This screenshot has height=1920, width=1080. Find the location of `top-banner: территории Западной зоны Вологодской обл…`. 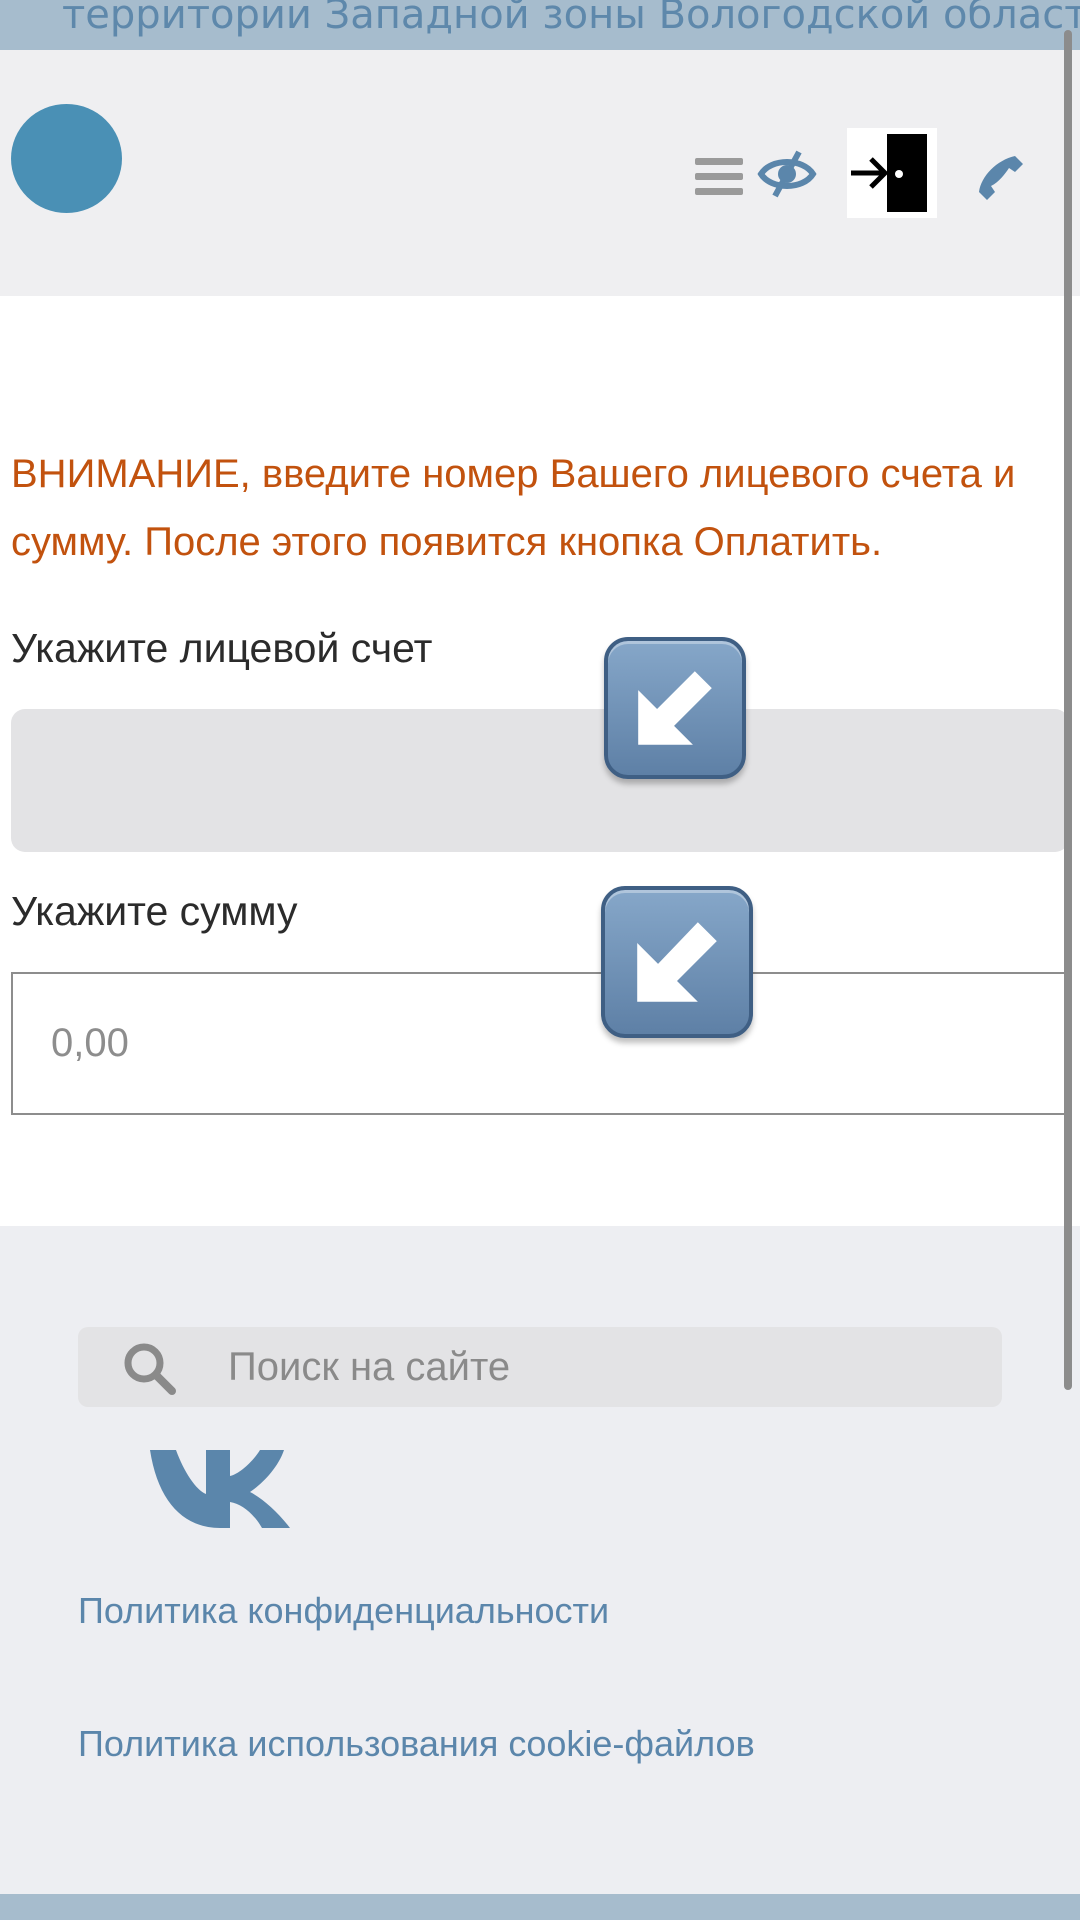

top-banner: территории Западной зоны Вологодской обл… is located at coordinates (540, 25).